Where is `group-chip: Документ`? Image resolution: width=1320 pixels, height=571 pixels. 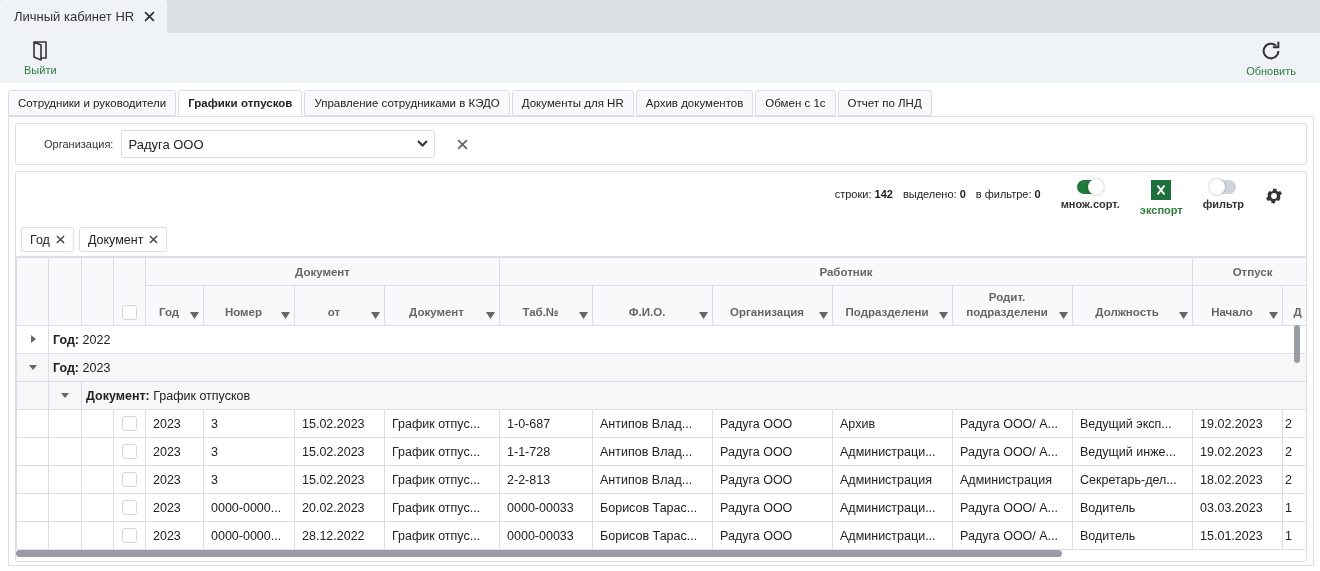
group-chip: Документ is located at coordinates (123, 239).